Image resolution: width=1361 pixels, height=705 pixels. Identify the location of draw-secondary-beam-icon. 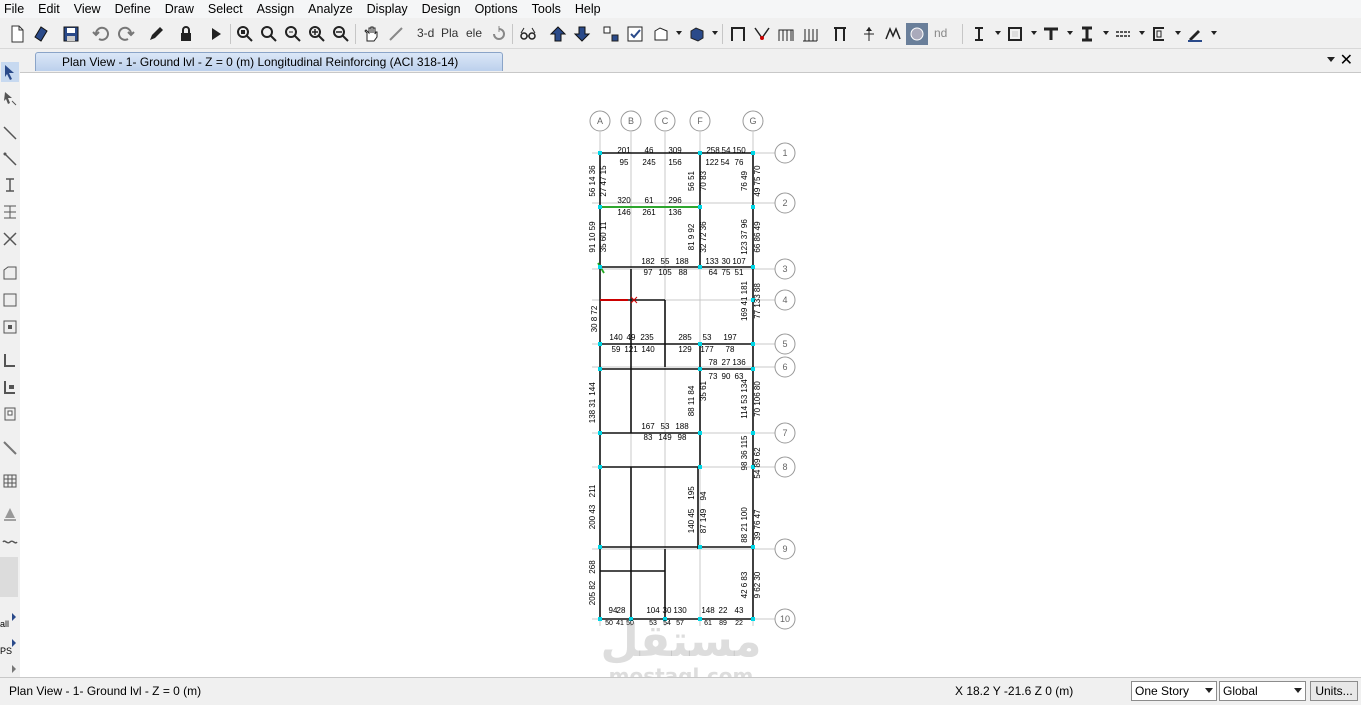
(10, 212).